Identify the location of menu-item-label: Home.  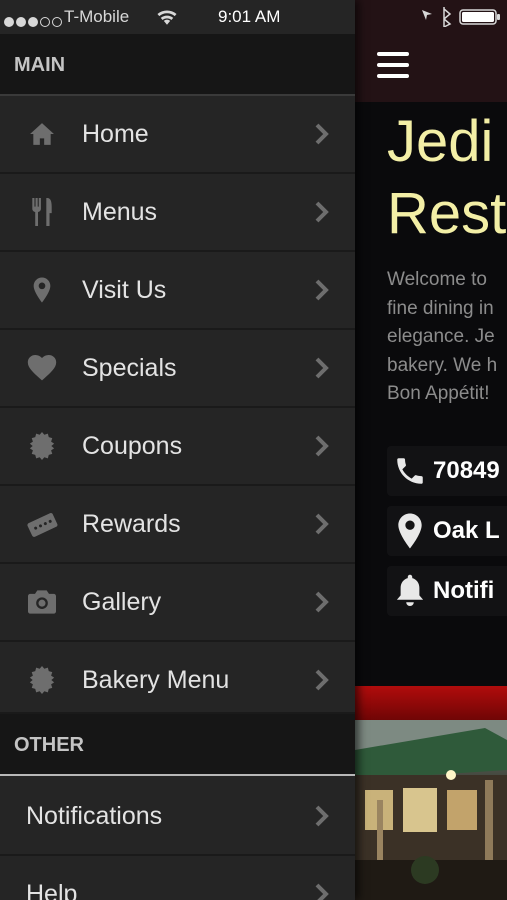
(115, 134).